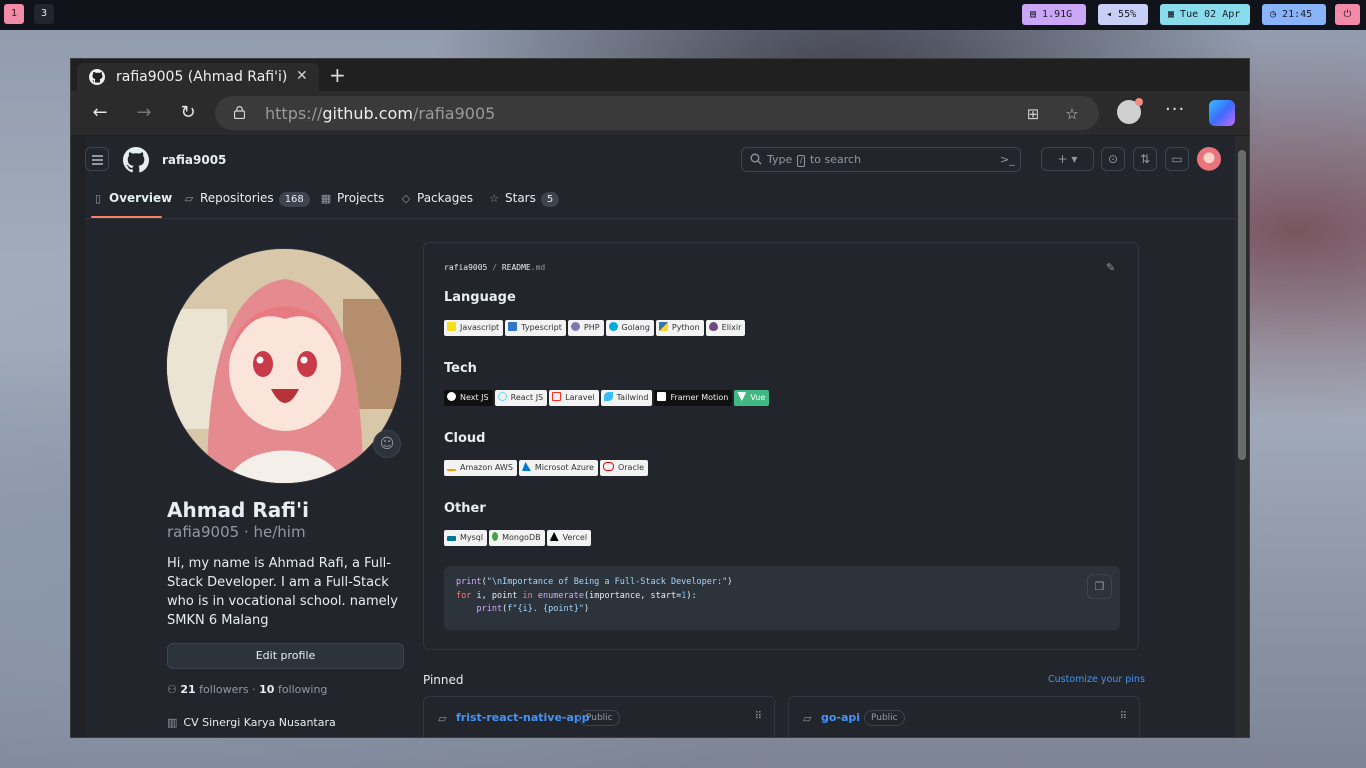  I want to click on search-icon, so click(756, 159).